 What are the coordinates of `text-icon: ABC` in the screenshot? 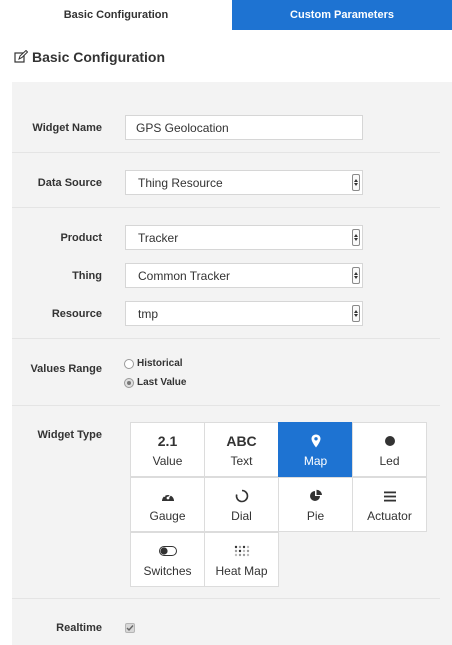 It's located at (241, 441).